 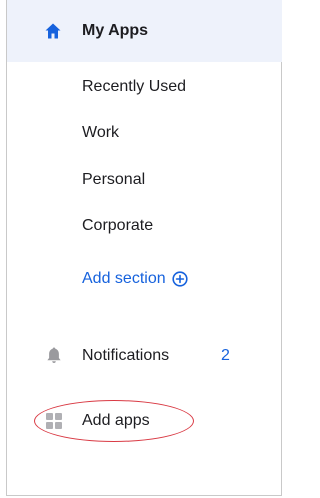 I want to click on nav-section-personal: Personal, so click(x=113, y=180).